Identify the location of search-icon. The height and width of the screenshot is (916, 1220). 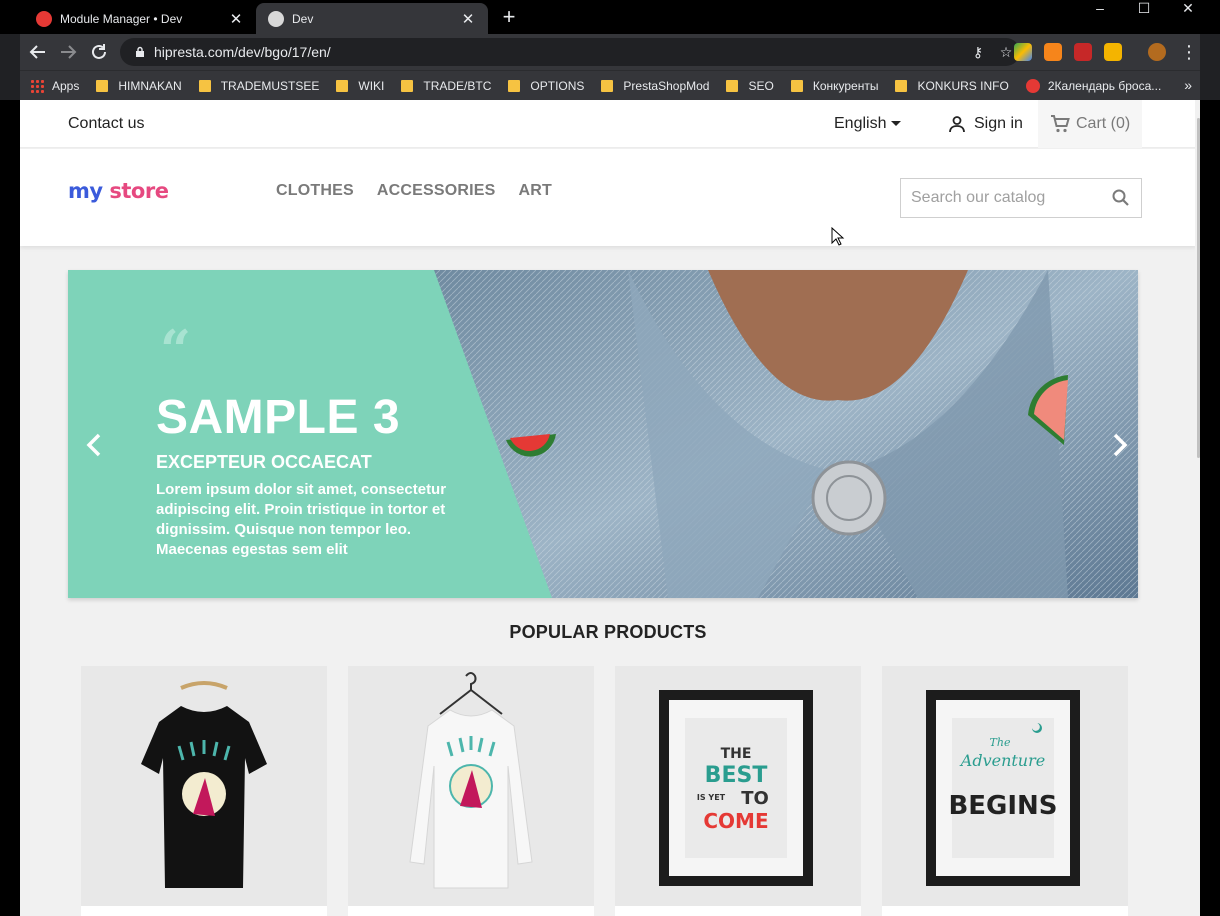
(1121, 198).